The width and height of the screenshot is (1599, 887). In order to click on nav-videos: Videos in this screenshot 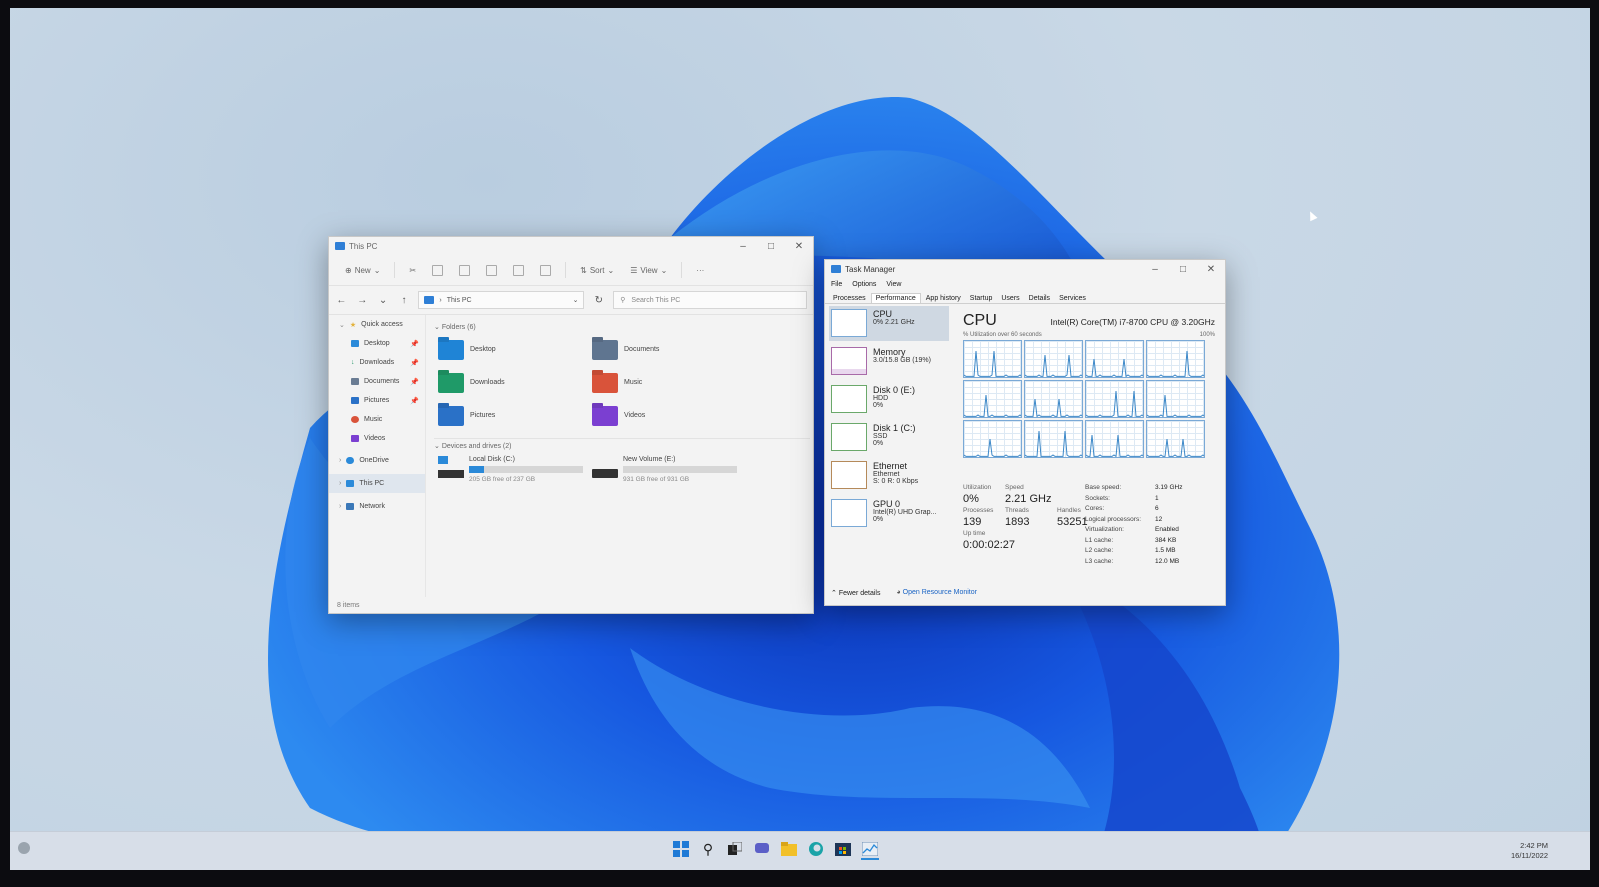, I will do `click(377, 438)`.